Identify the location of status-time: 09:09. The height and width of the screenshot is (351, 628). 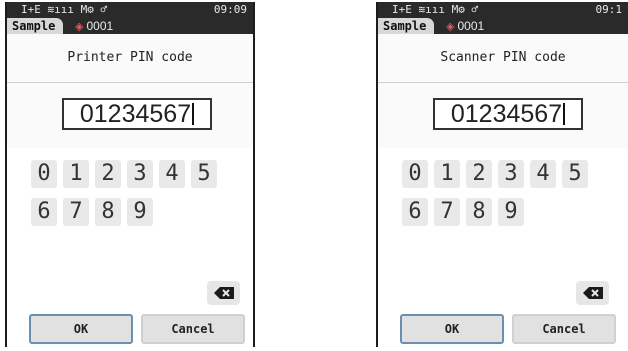
(230, 9).